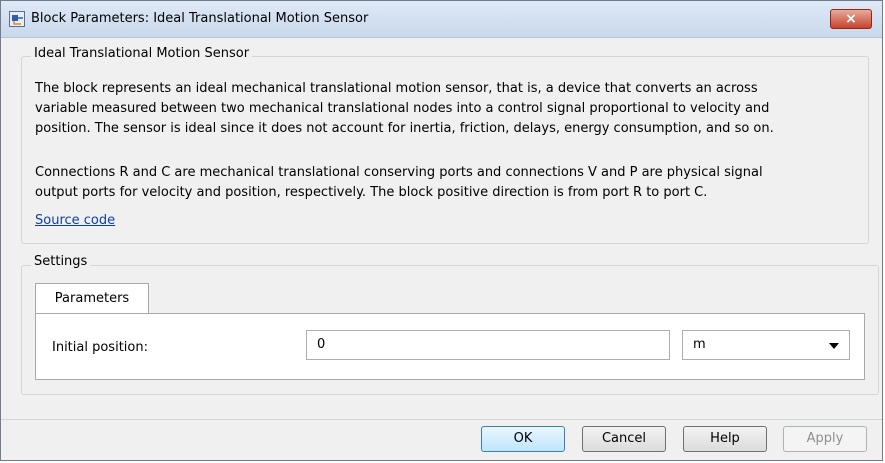 Image resolution: width=885 pixels, height=463 pixels. I want to click on simulink-block-icon, so click(17, 19).